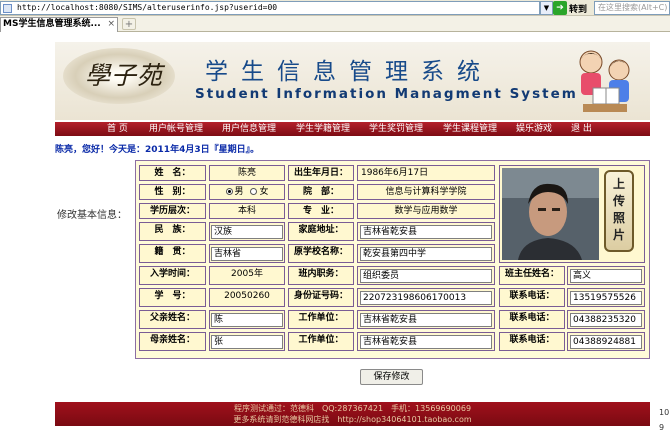 This screenshot has width=670, height=441. I want to click on origin-cell: 吉林省, so click(247, 253).